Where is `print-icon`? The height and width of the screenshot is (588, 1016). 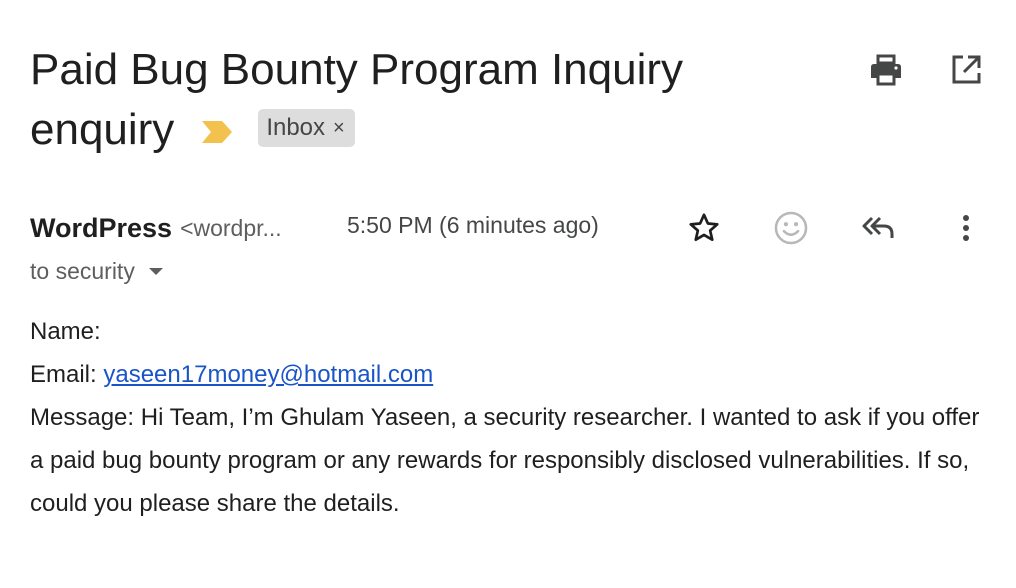 print-icon is located at coordinates (886, 70).